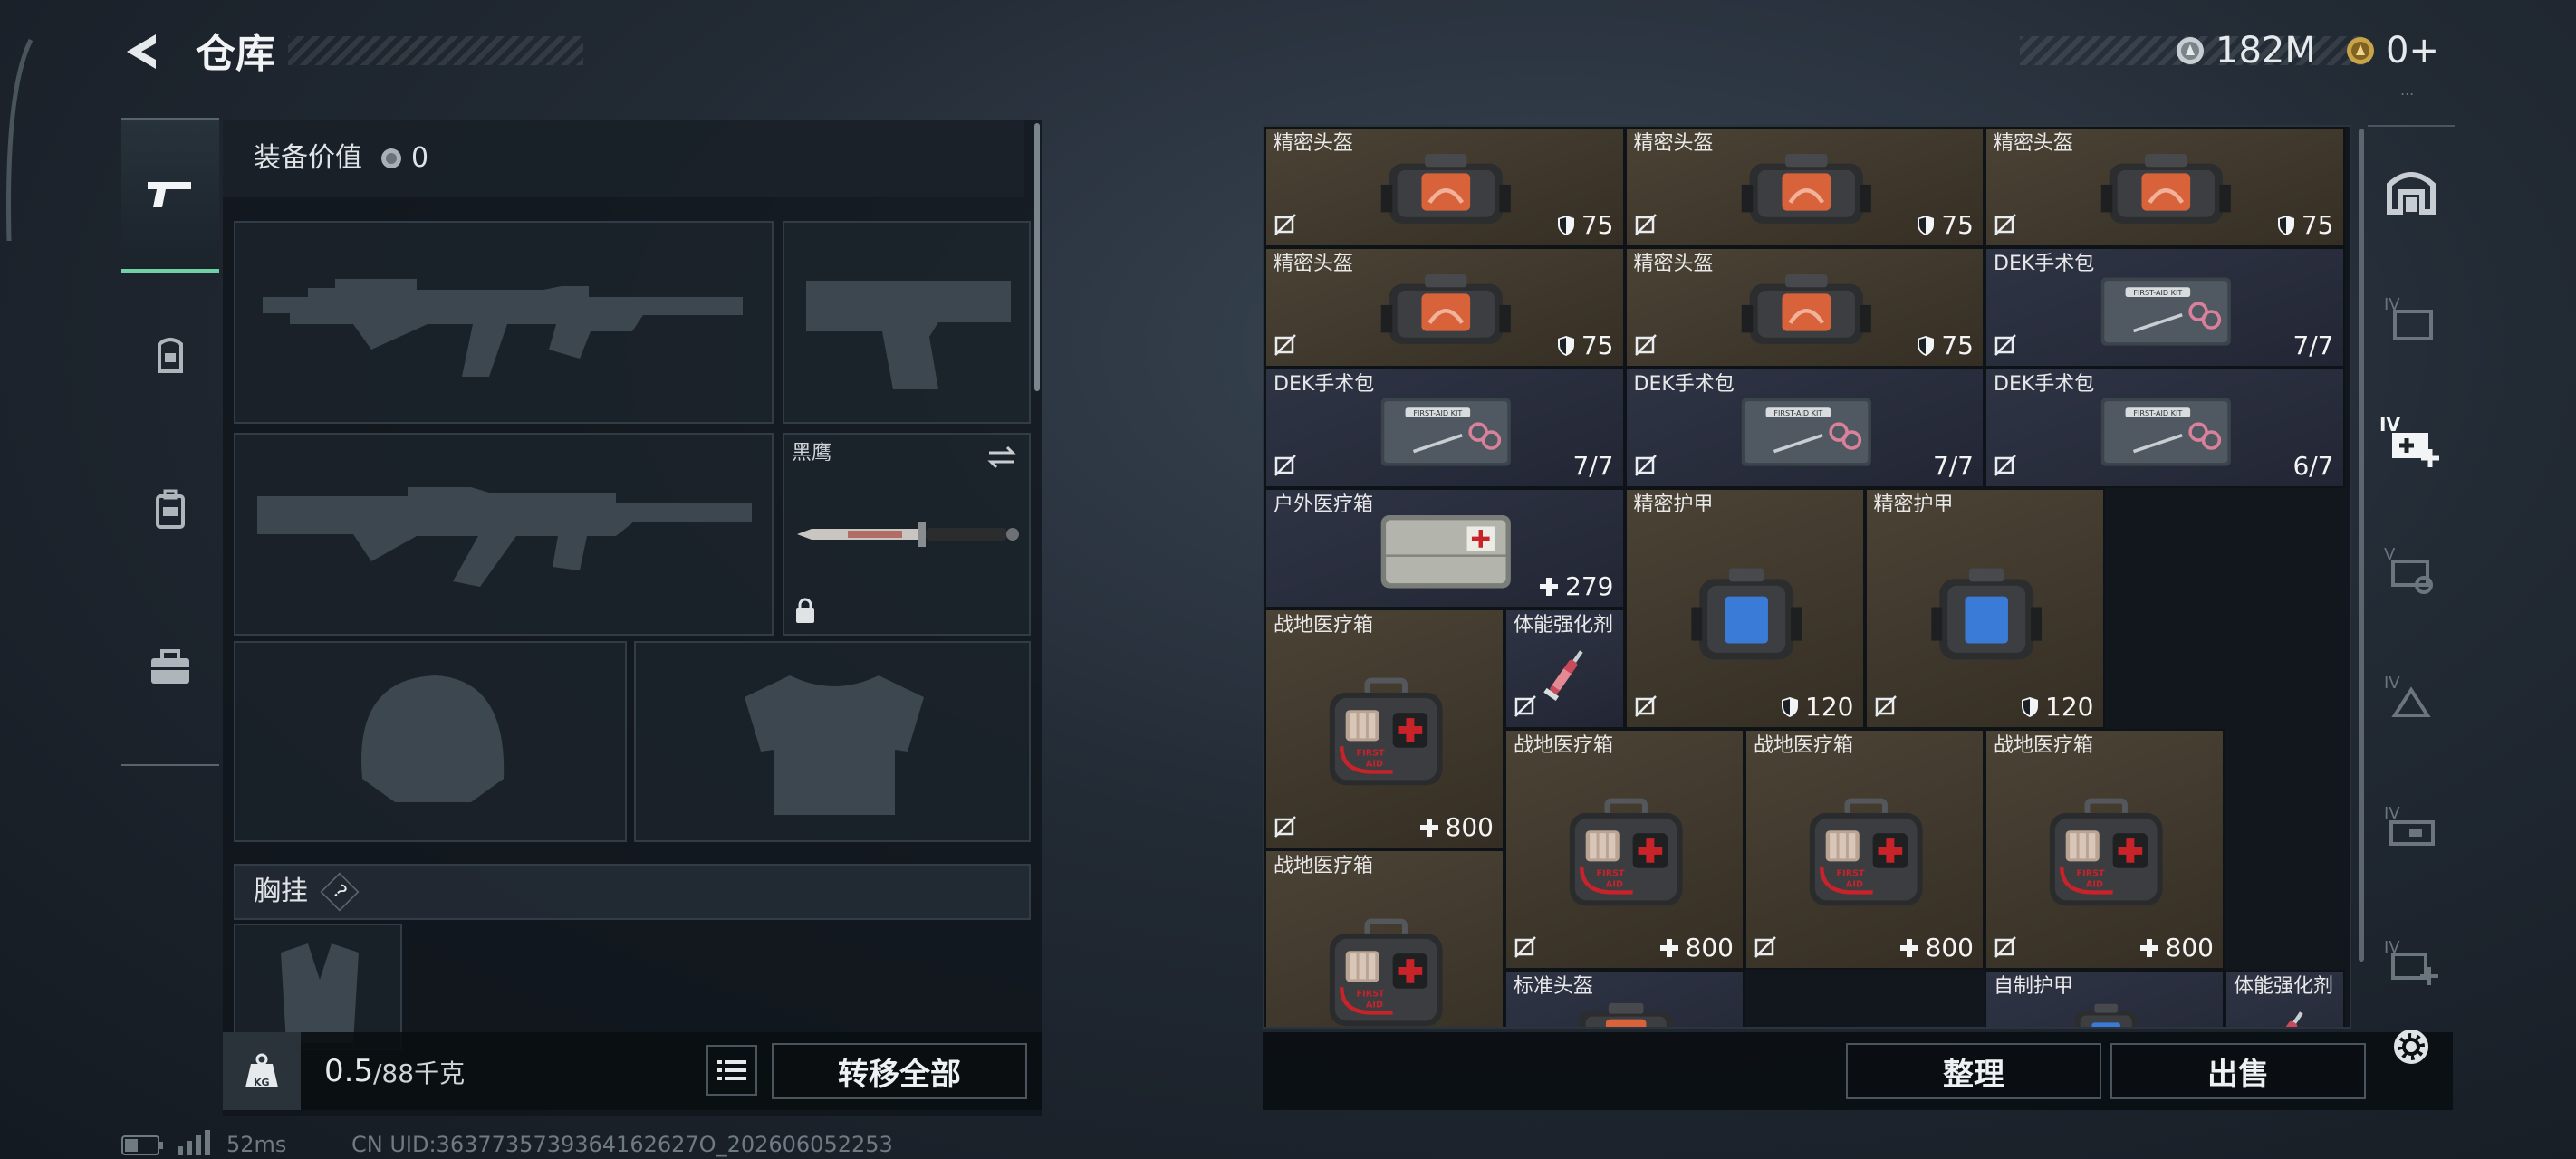  Describe the element at coordinates (2057, 707) in the screenshot. I see `stash-item-value: 120` at that location.